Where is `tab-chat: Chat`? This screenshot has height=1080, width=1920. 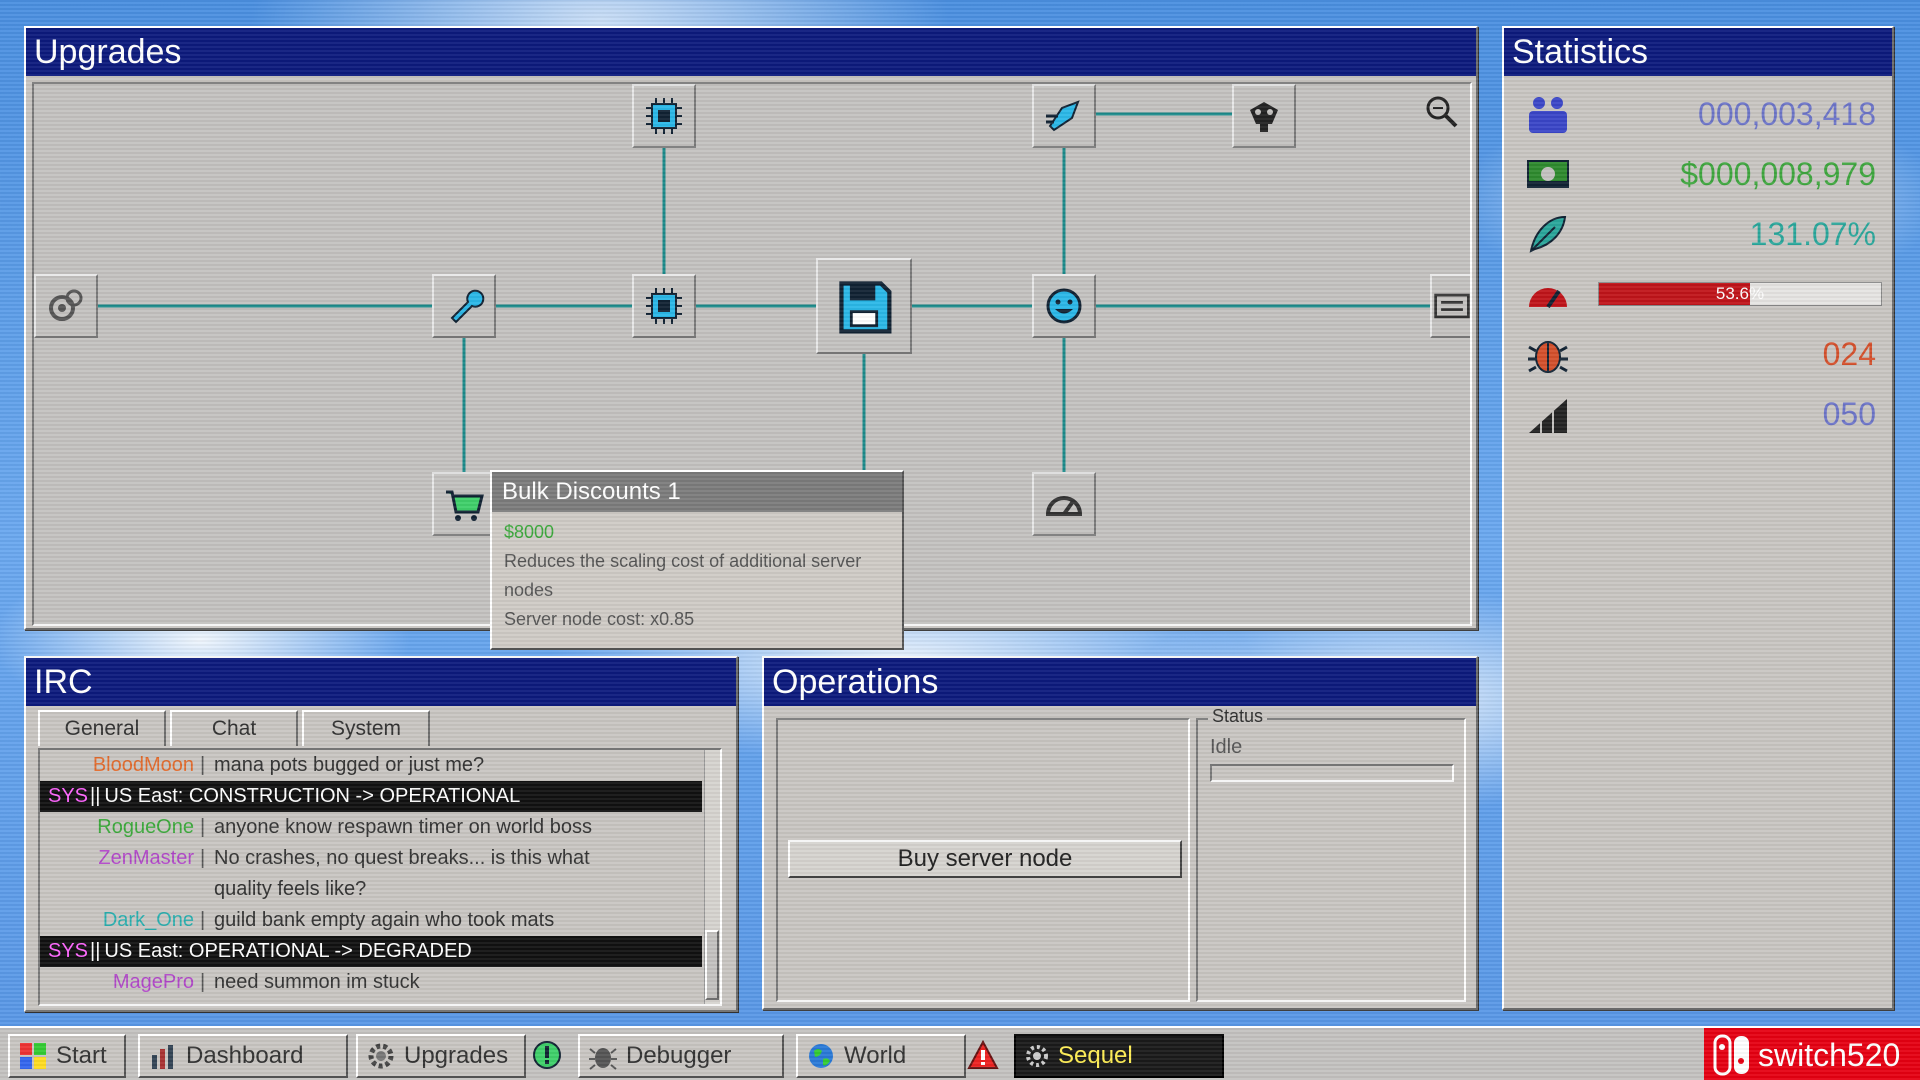 tab-chat: Chat is located at coordinates (234, 728).